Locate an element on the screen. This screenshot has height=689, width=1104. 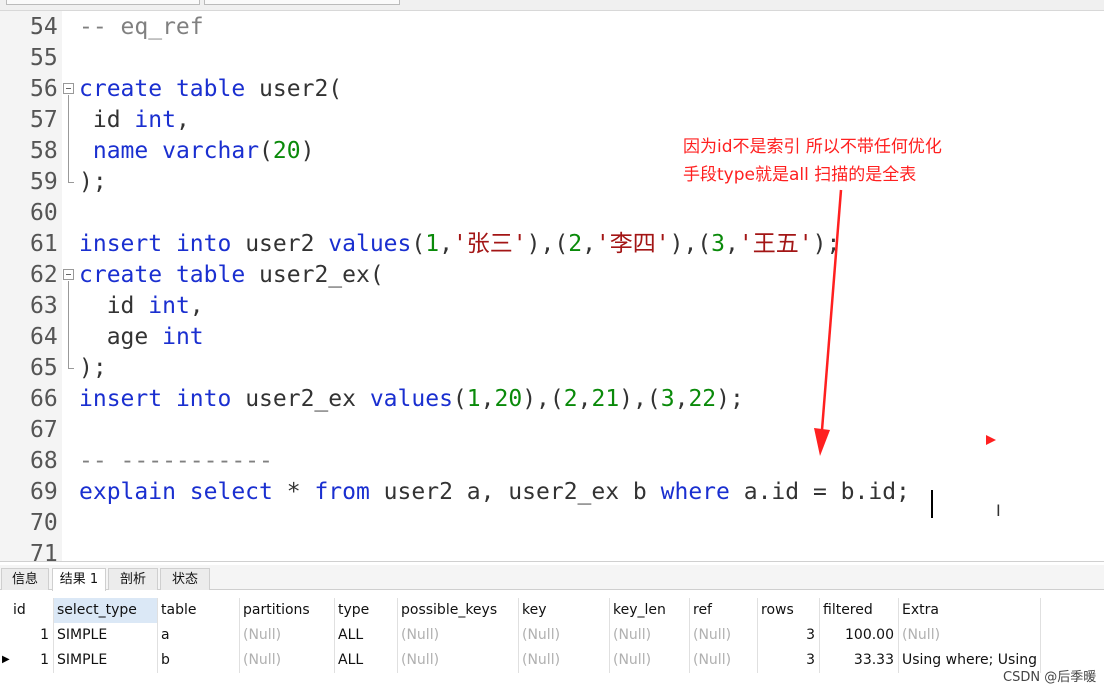
code-text: age int is located at coordinates (141, 337).